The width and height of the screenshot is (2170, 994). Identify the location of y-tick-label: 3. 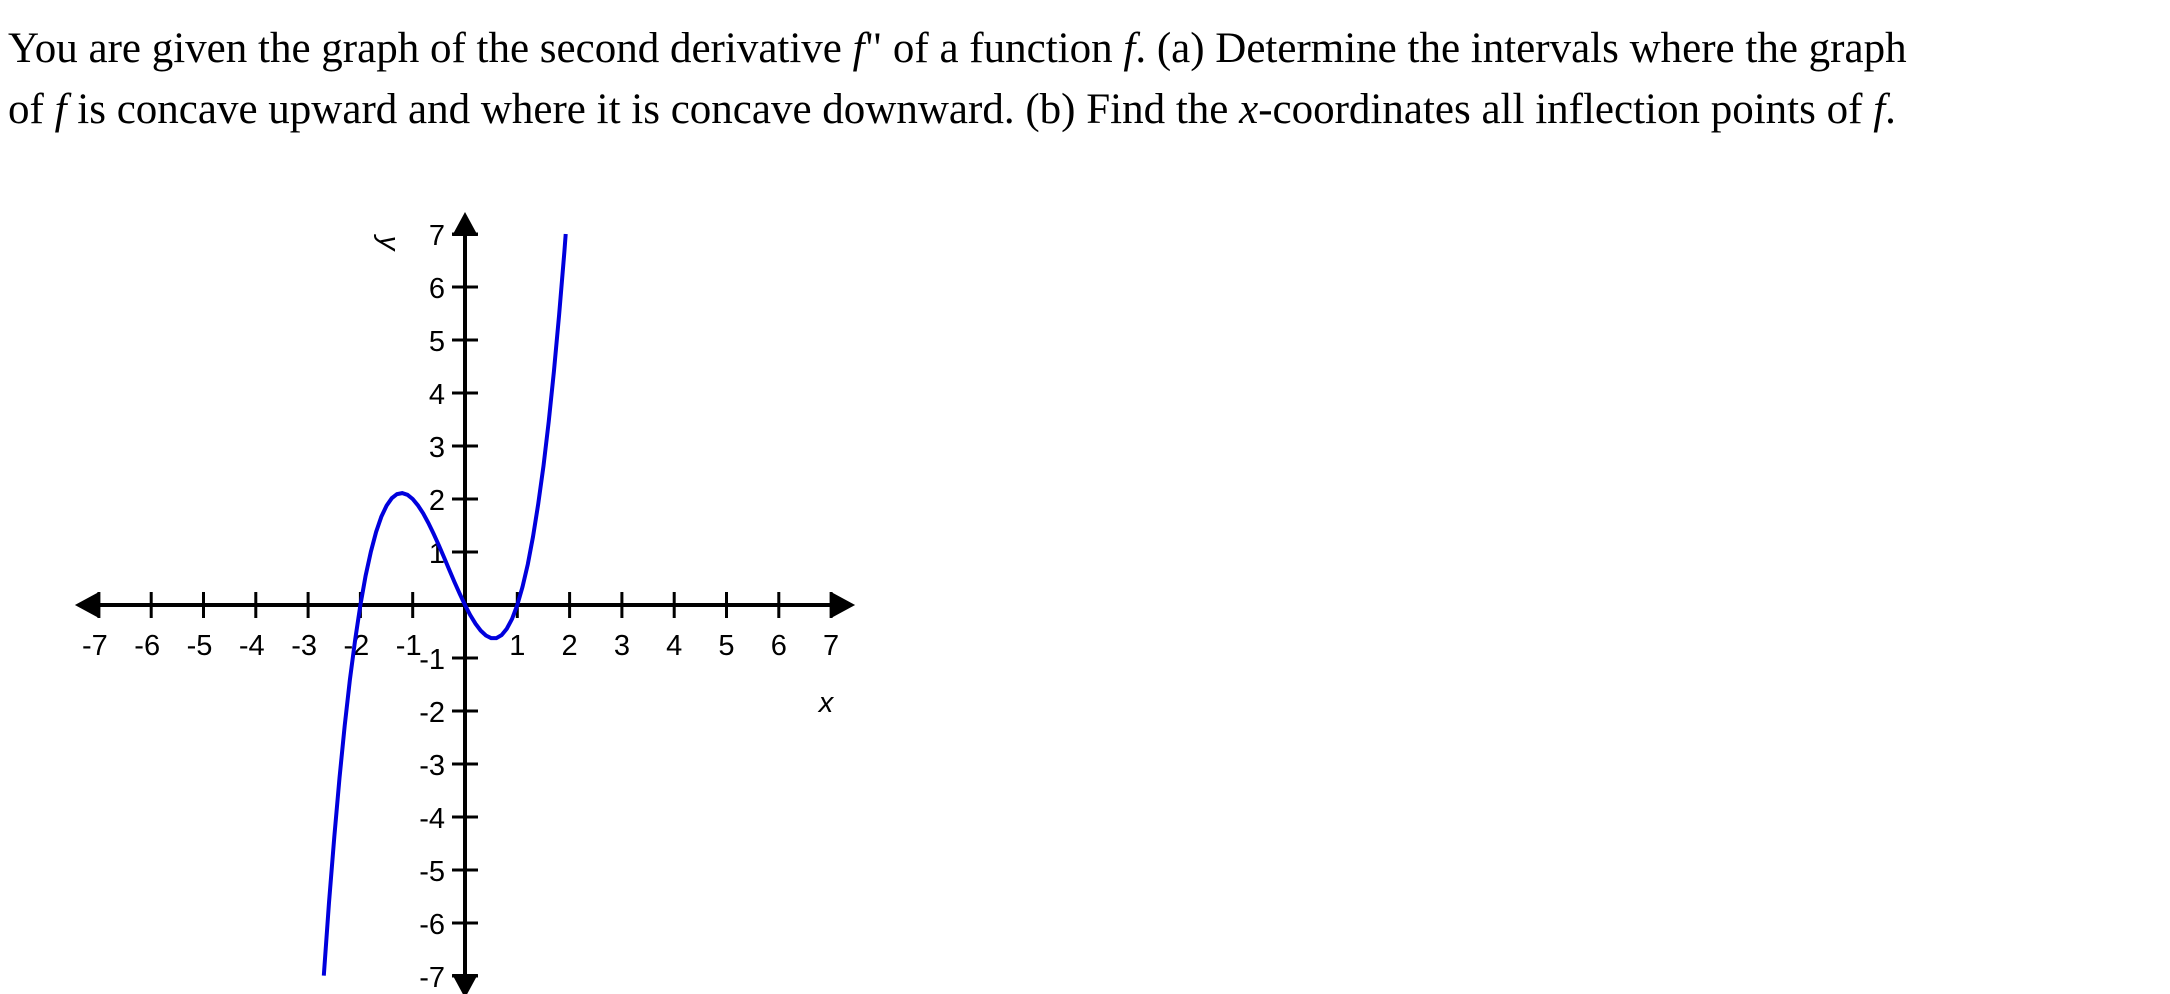
(437, 448).